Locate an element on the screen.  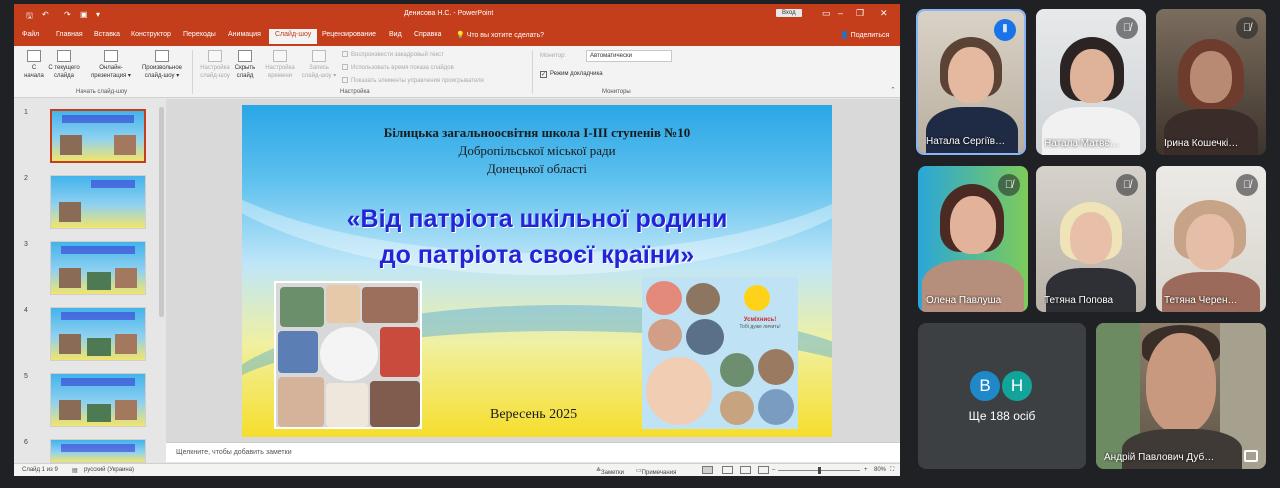
monitor-select: Автоматически is located at coordinates (629, 56).